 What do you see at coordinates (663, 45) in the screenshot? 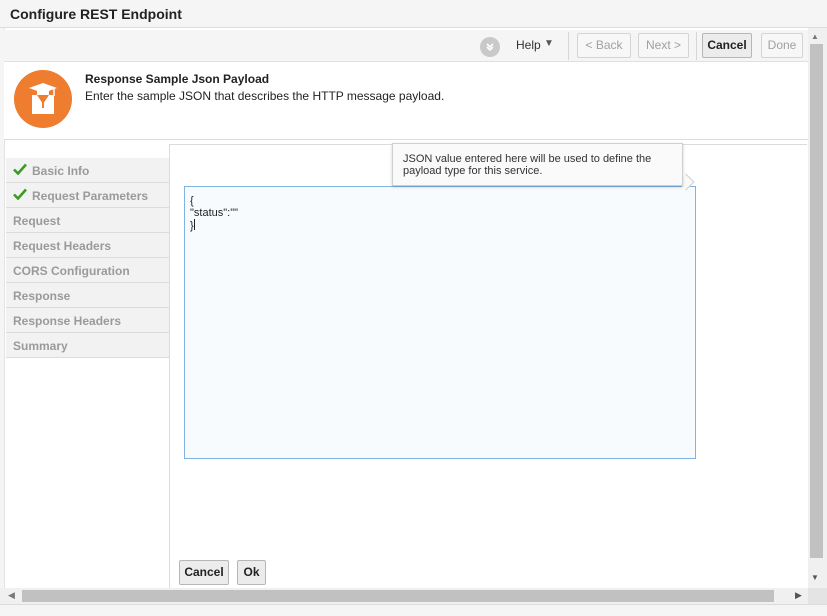
I see `next-button: Next >` at bounding box center [663, 45].